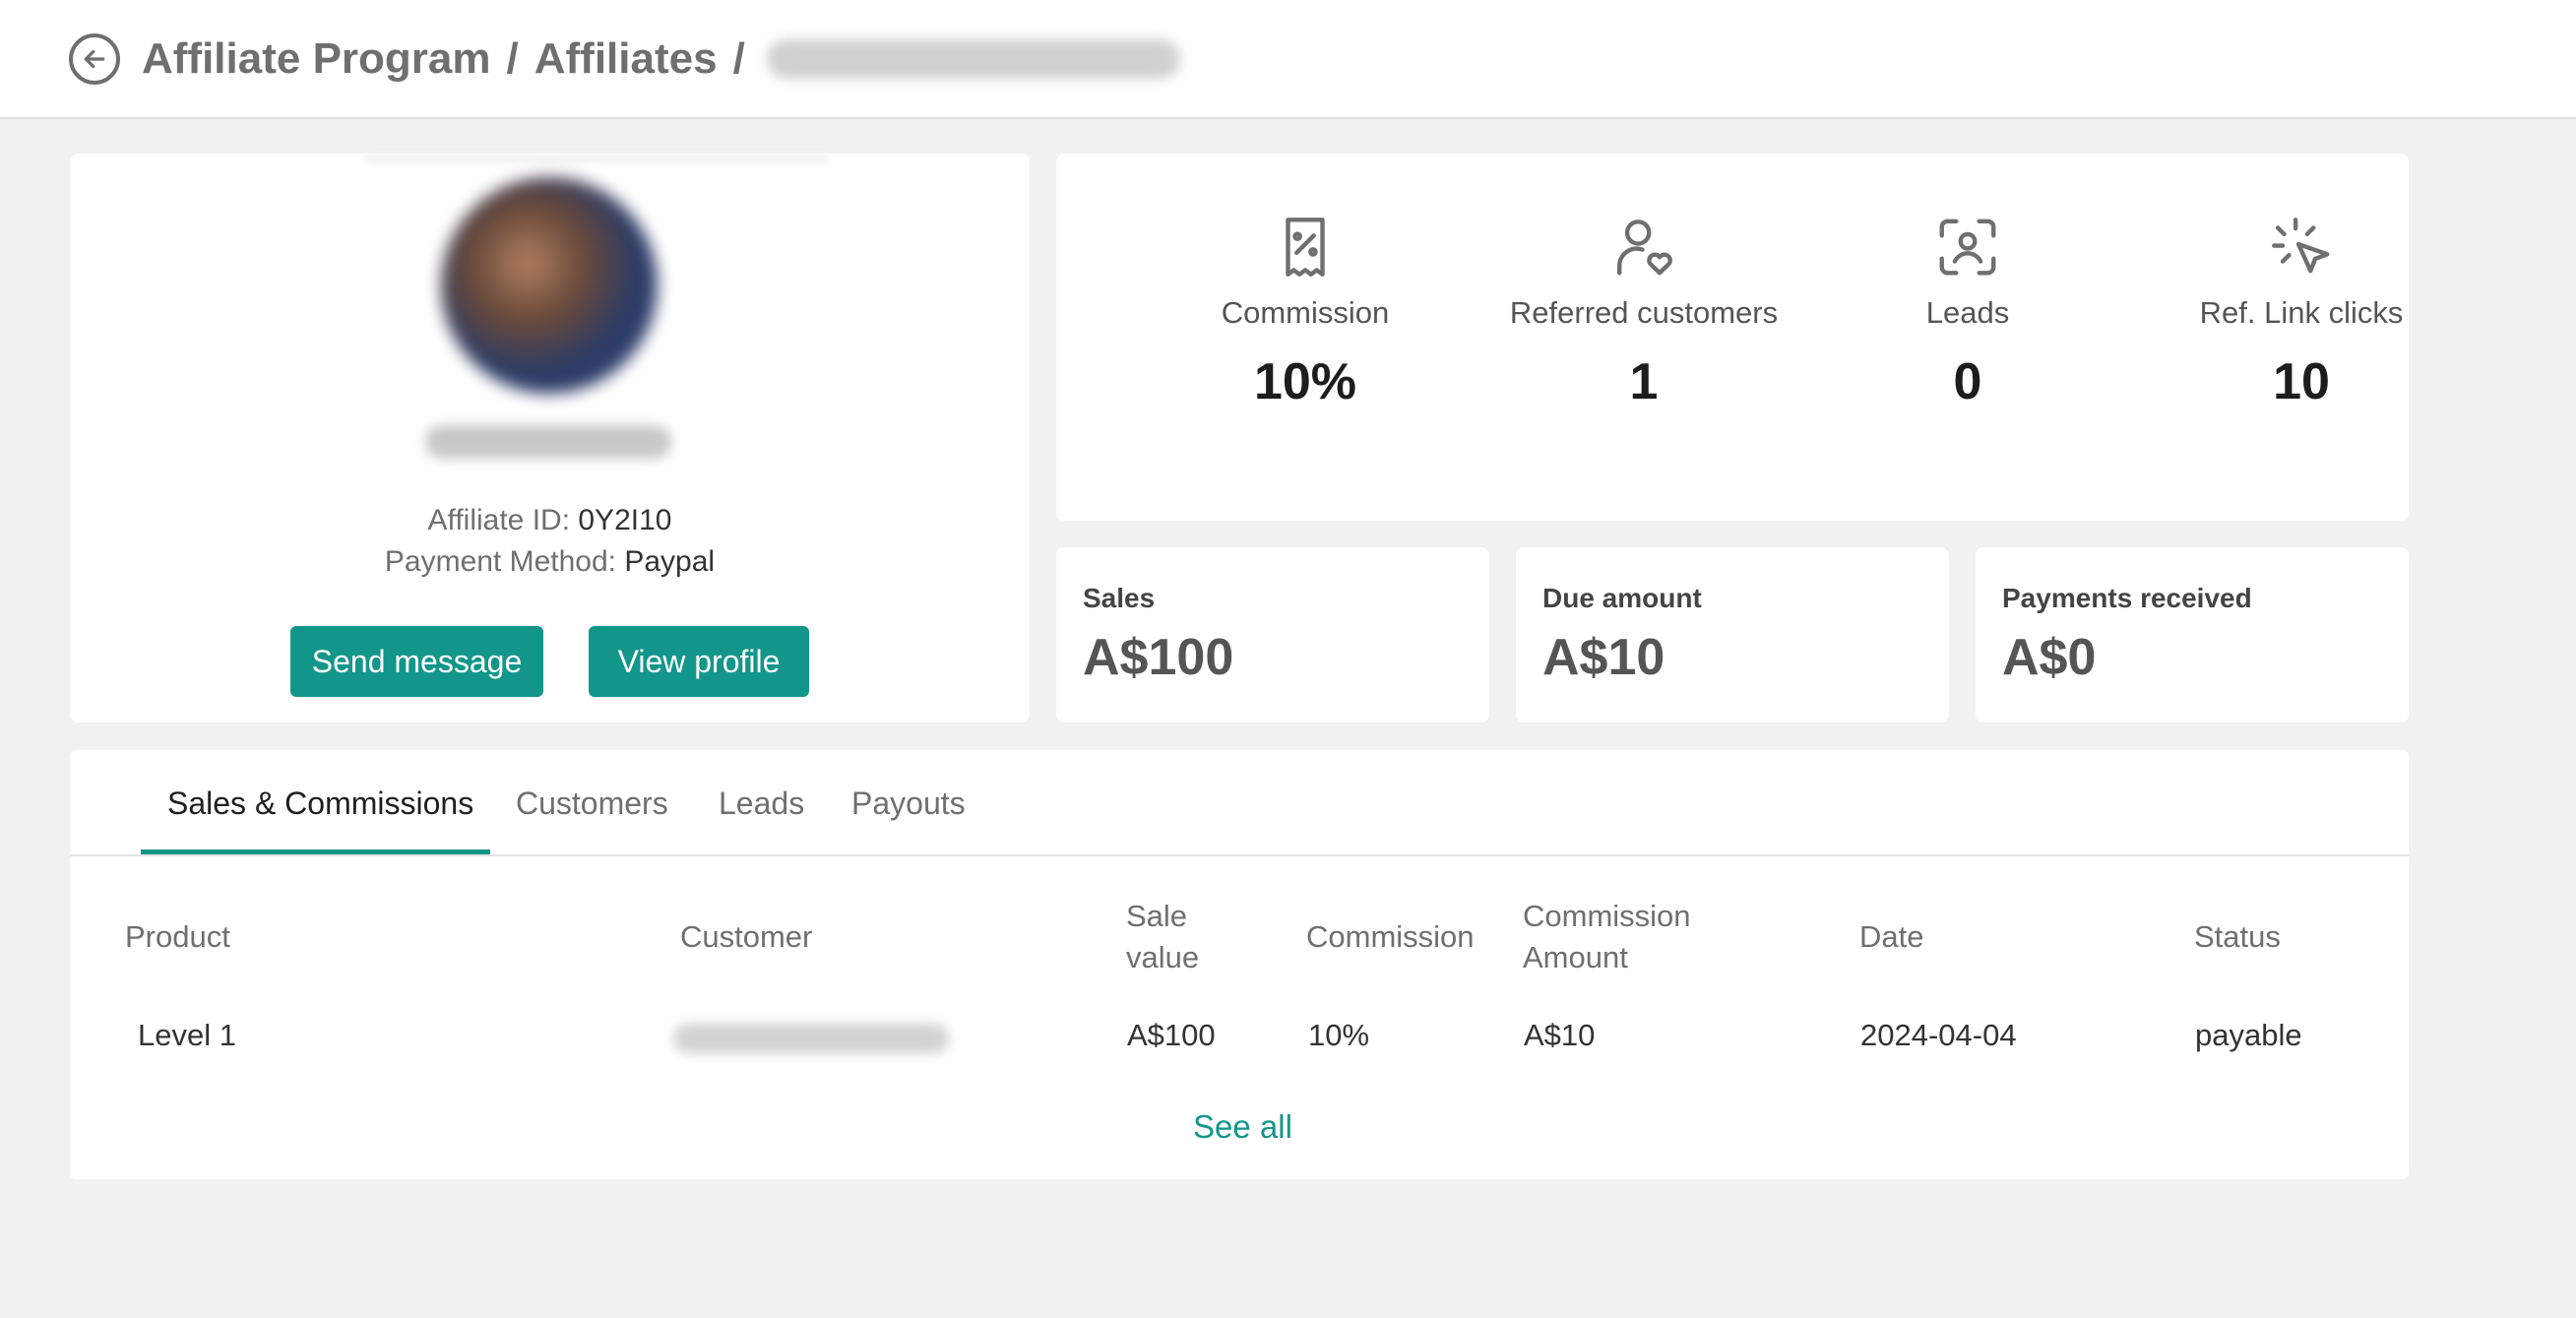 The width and height of the screenshot is (2576, 1318). Describe the element at coordinates (2192, 634) in the screenshot. I see `payments-received-card: Payments received A$0` at that location.